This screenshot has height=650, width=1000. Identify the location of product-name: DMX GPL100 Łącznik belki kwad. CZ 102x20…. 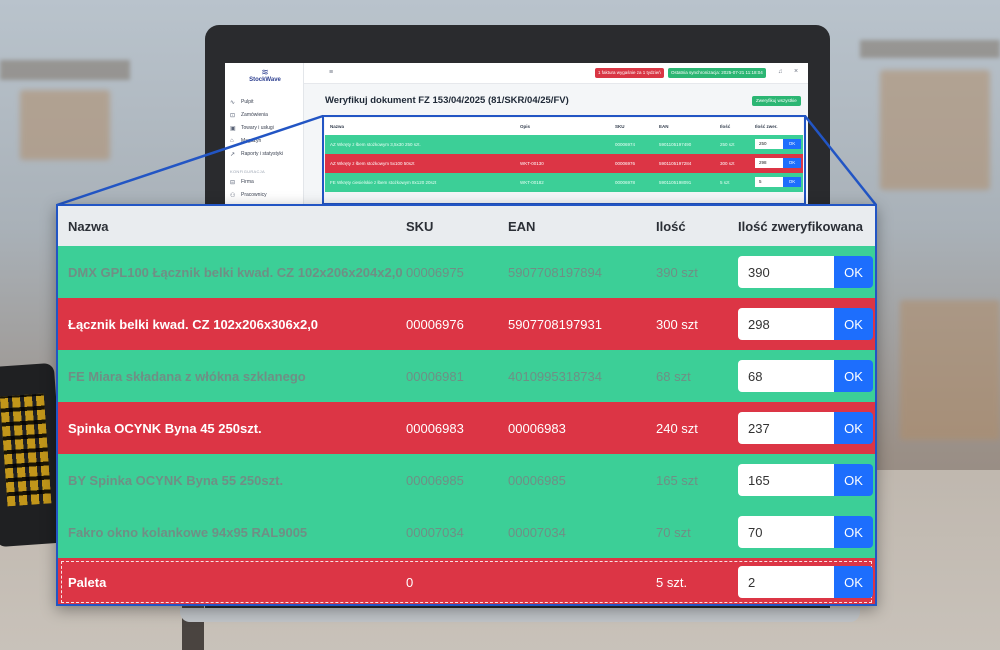
(235, 272).